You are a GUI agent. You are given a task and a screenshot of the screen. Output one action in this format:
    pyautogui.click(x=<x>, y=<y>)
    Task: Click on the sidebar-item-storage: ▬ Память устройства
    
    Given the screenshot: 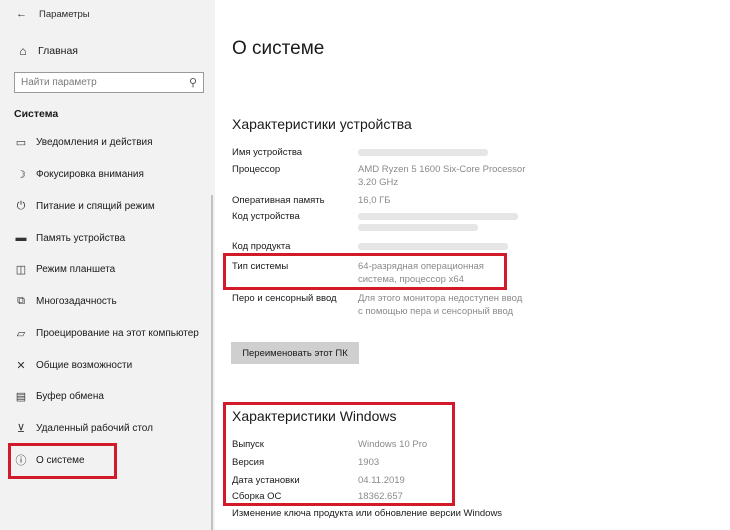 What is the action you would take?
    pyautogui.click(x=70, y=238)
    